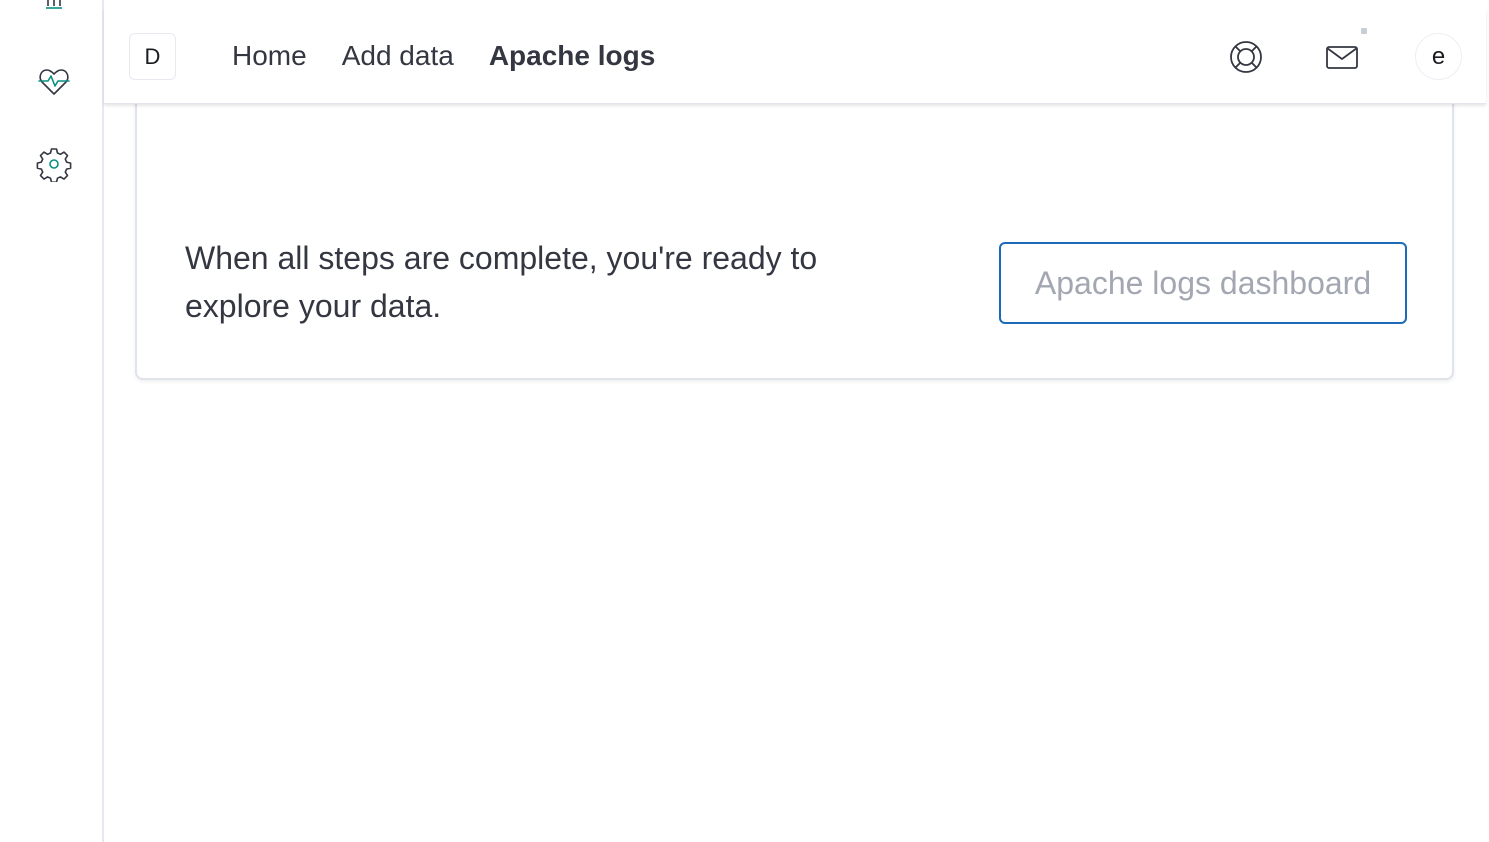  What do you see at coordinates (398, 56) in the screenshot?
I see `breadcrumb-add-data: Add data` at bounding box center [398, 56].